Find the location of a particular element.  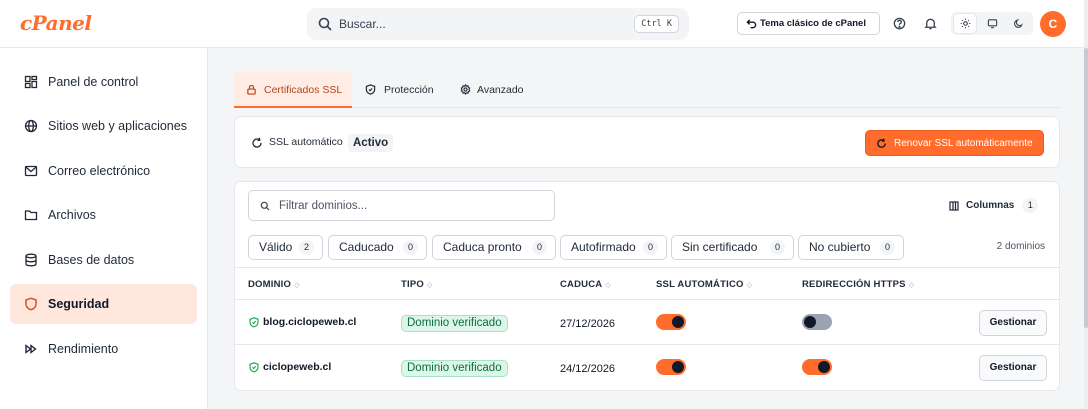

lock-icon is located at coordinates (251, 89).